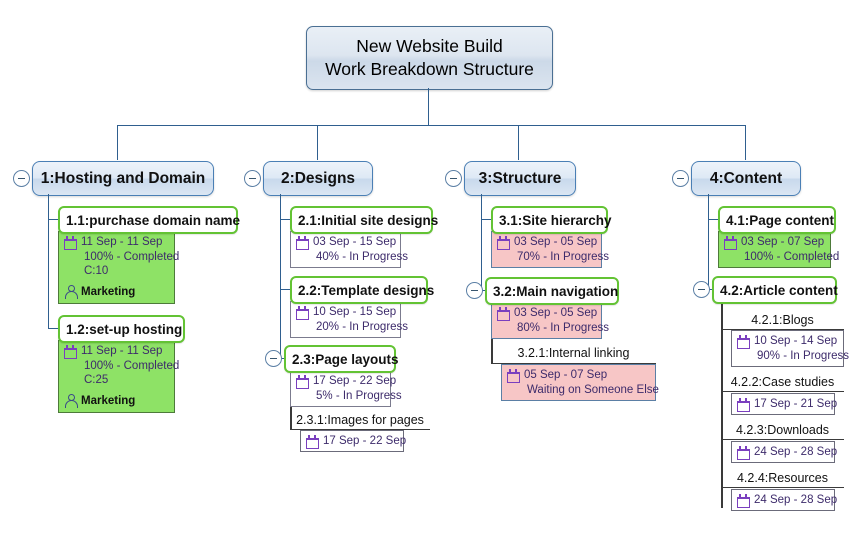 Image resolution: width=862 pixels, height=541 pixels. What do you see at coordinates (153, 220) in the screenshot?
I see `task-label-text-1-1: 1.1:purchase domain name` at bounding box center [153, 220].